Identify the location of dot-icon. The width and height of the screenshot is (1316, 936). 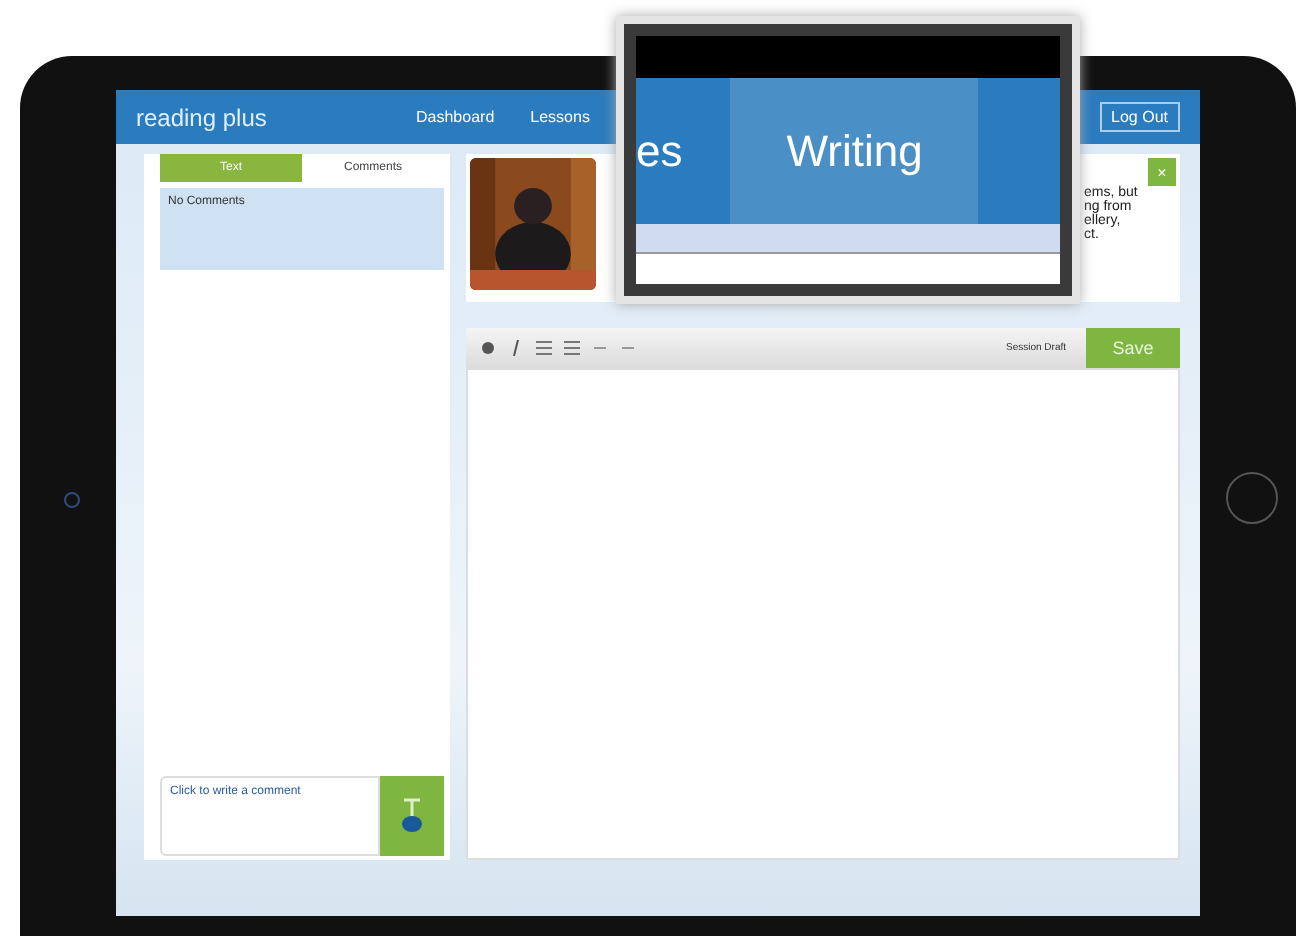
(488, 348).